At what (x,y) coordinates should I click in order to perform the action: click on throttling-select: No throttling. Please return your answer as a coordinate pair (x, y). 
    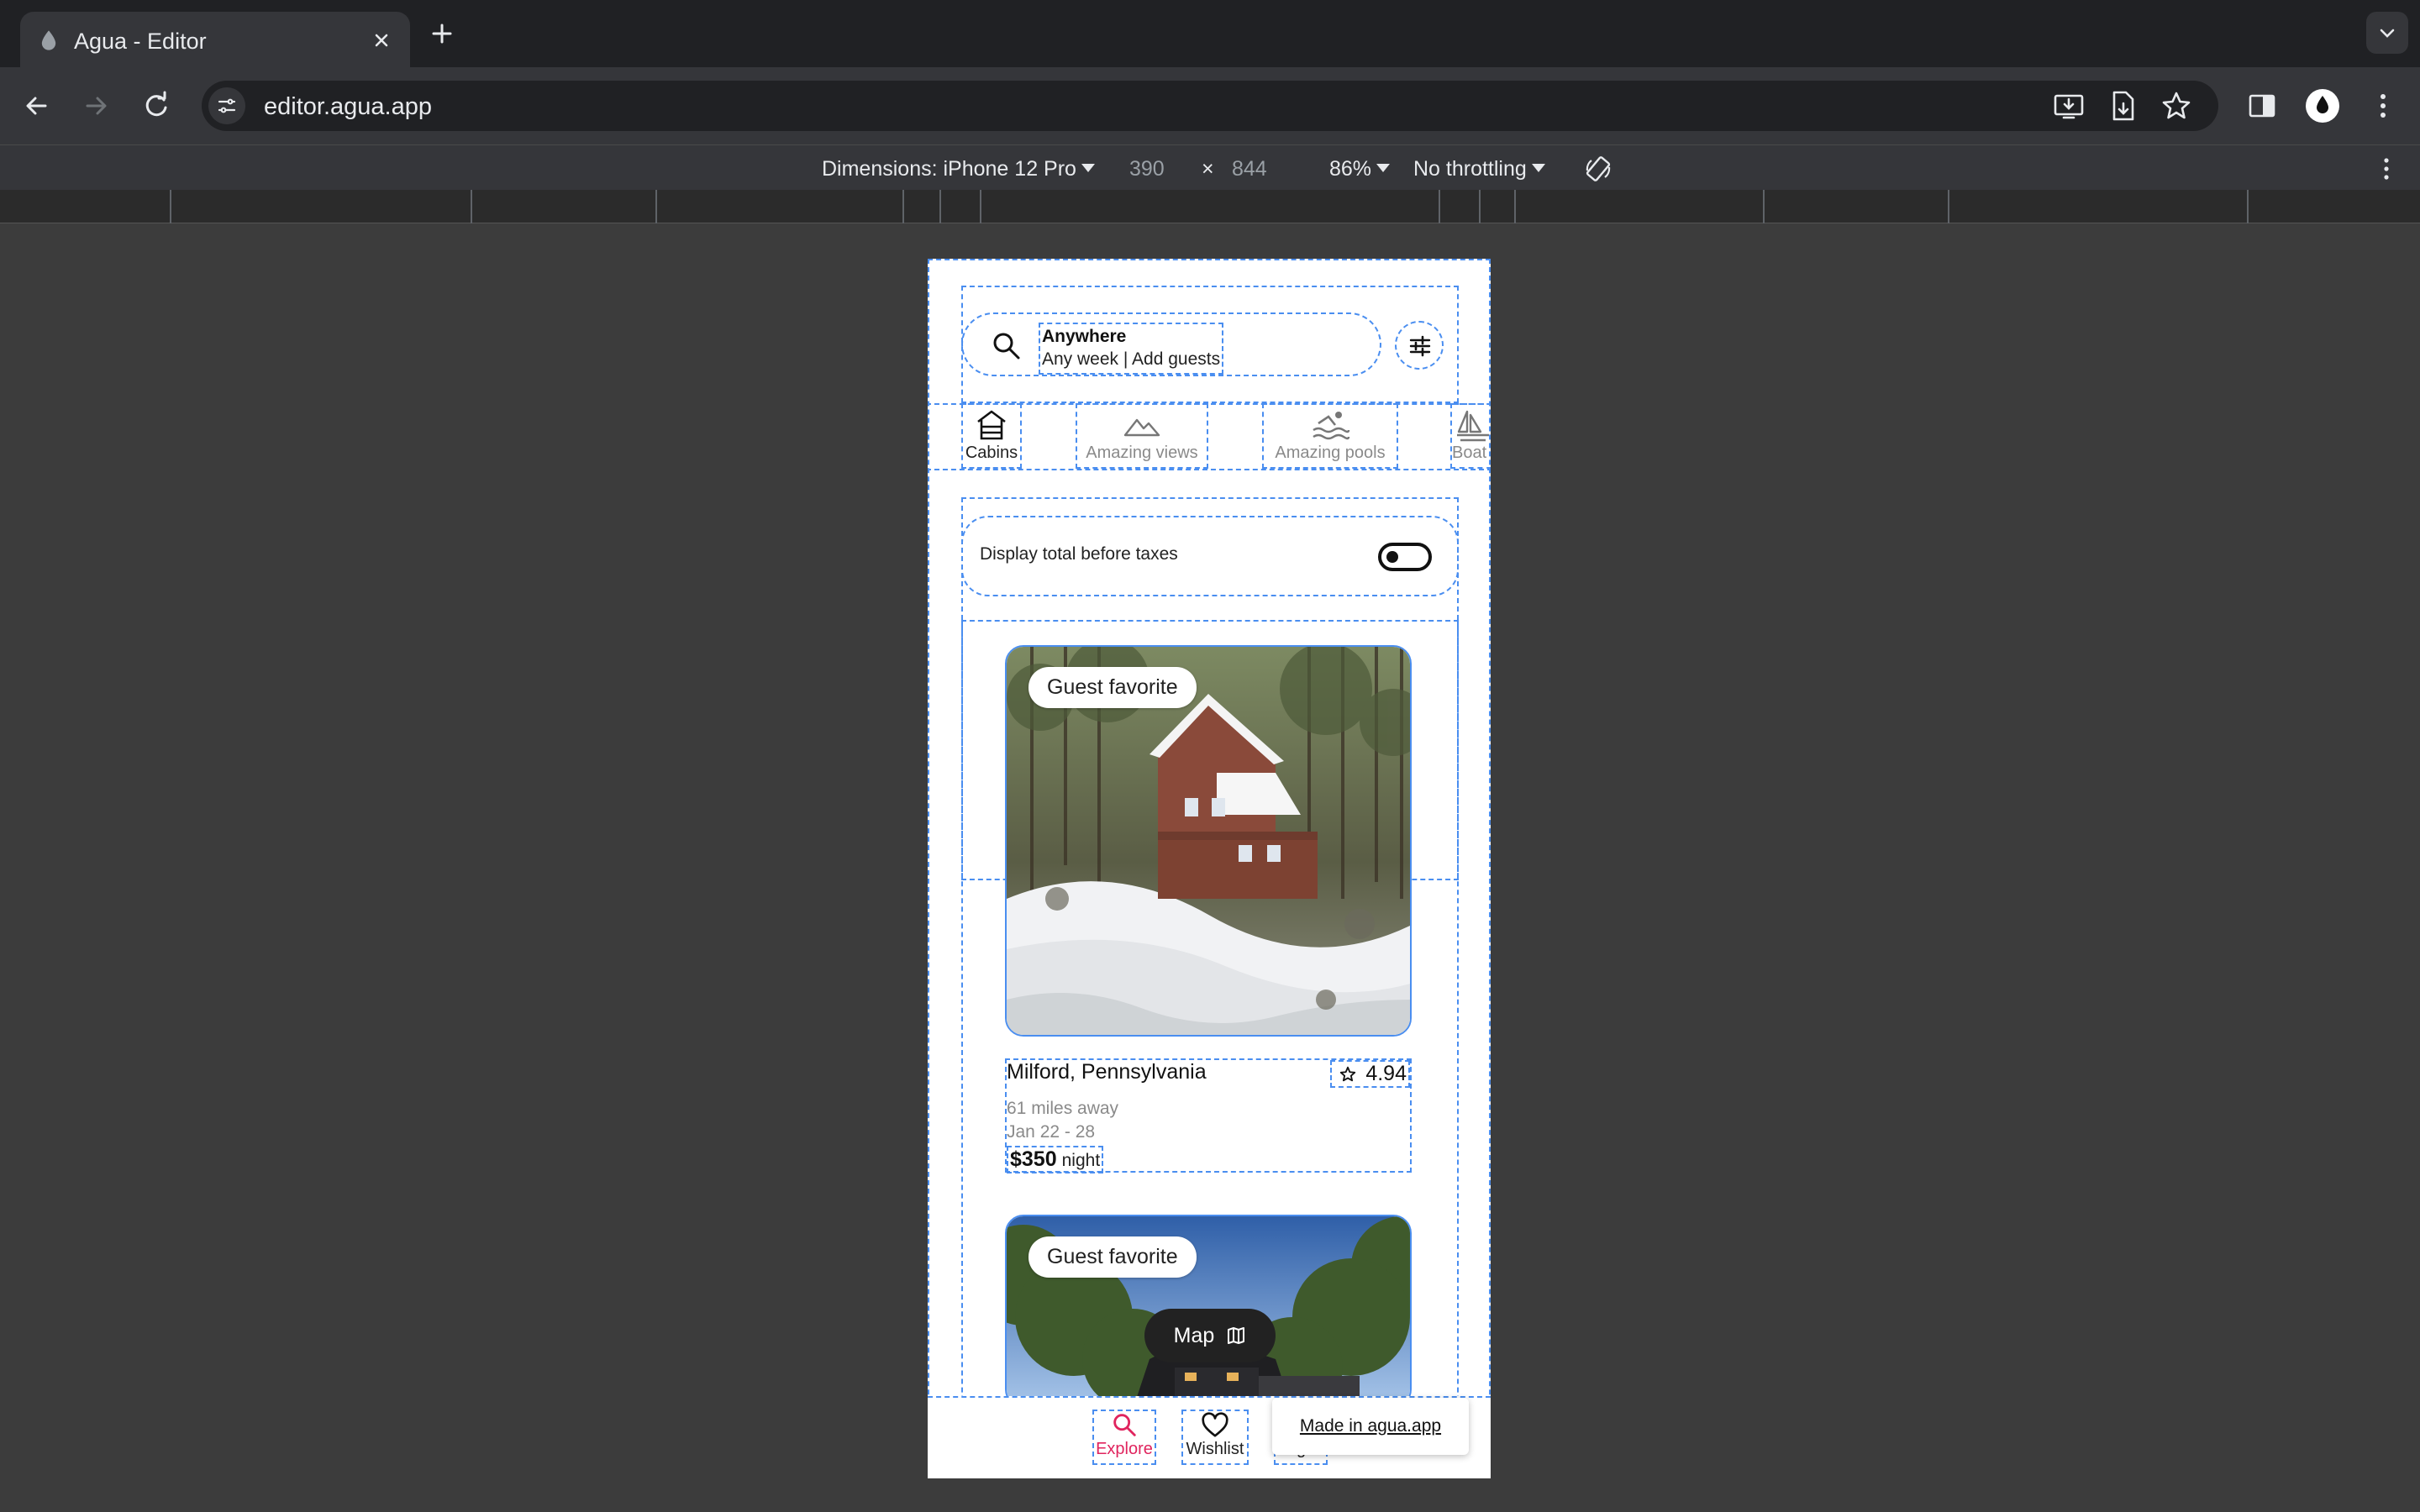
    Looking at the image, I should click on (1479, 169).